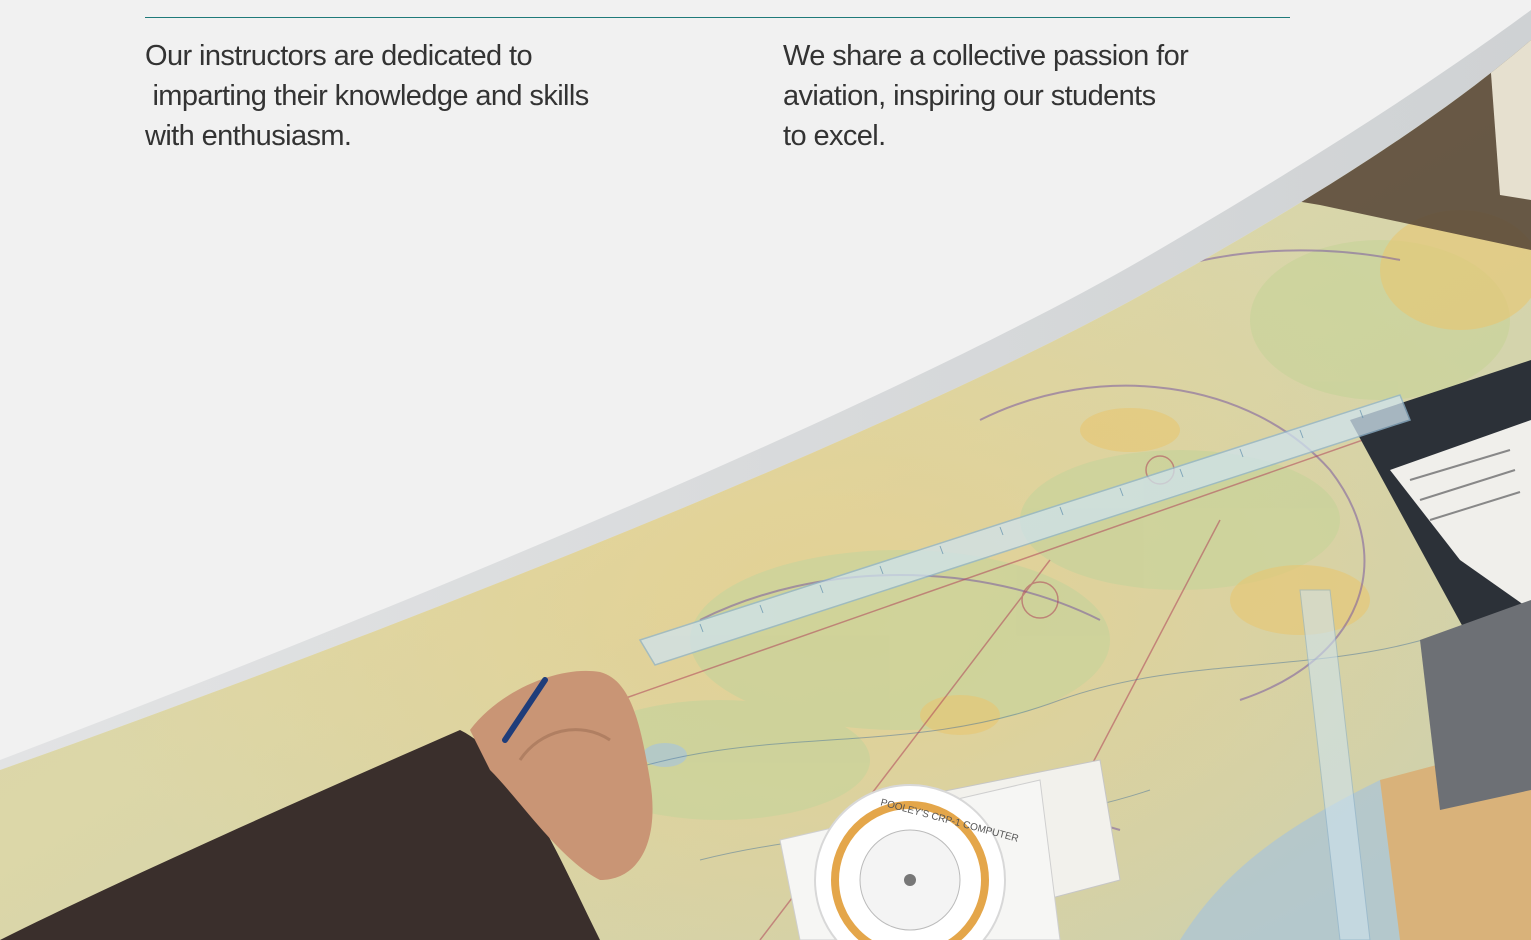 The width and height of the screenshot is (1531, 940). I want to click on paragraph-line: with enthusiasm., so click(248, 136).